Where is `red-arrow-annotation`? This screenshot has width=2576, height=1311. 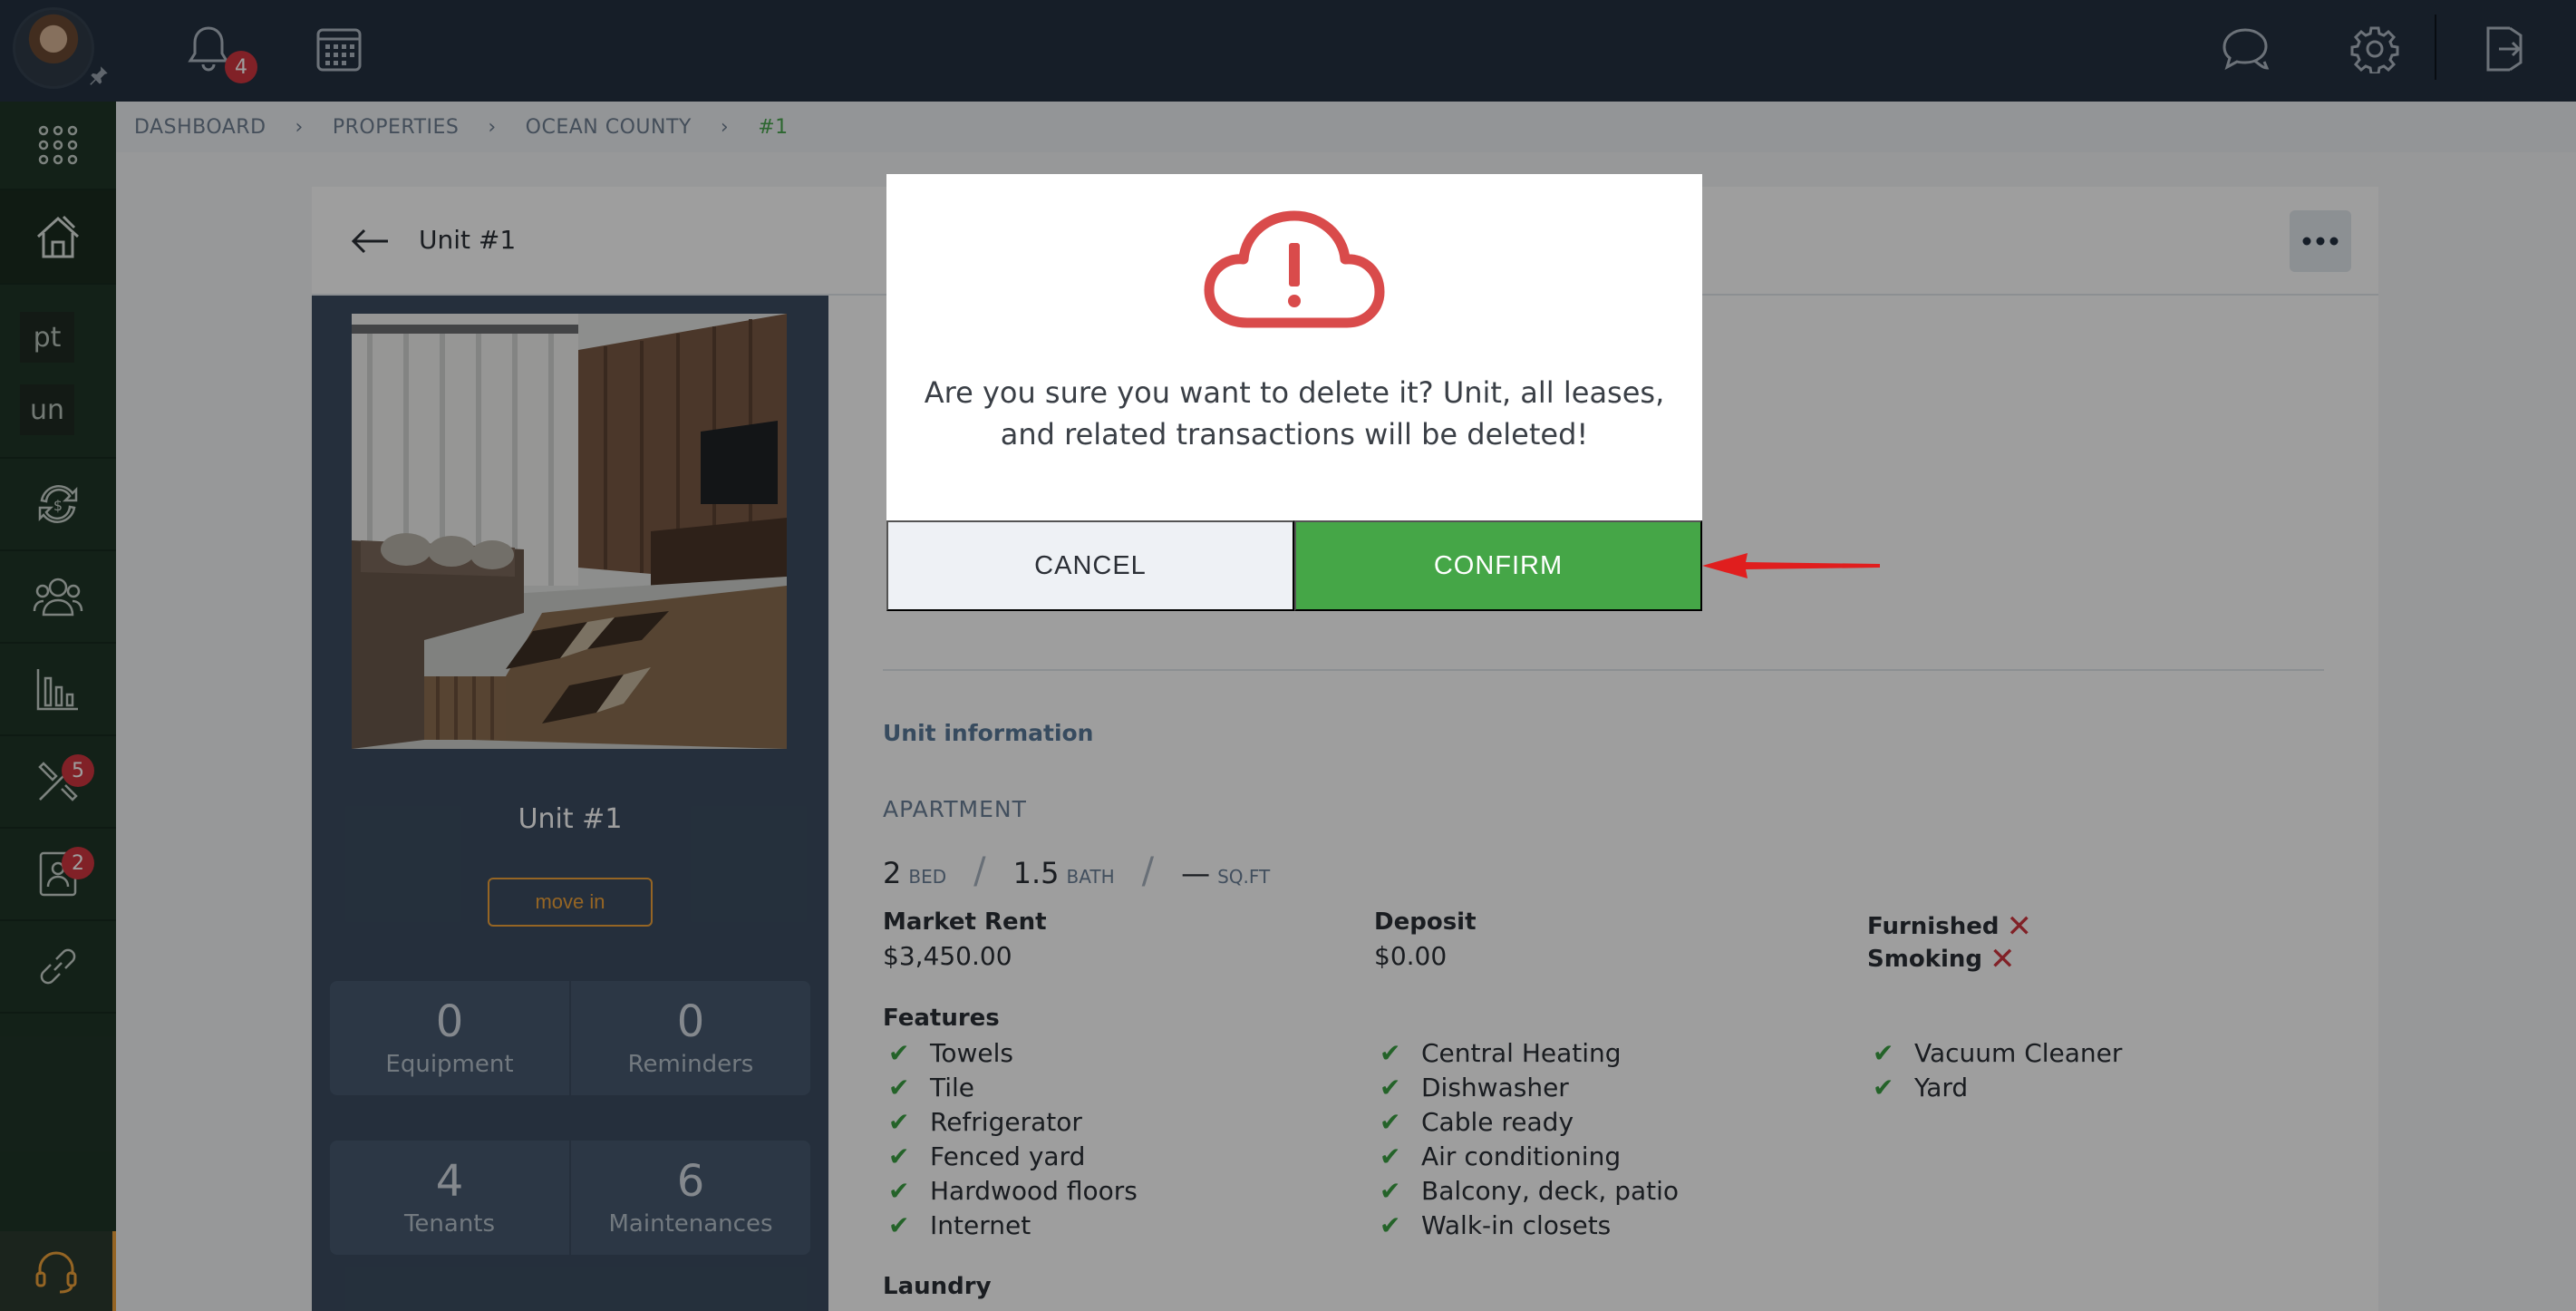
red-arrow-annotation is located at coordinates (1791, 565).